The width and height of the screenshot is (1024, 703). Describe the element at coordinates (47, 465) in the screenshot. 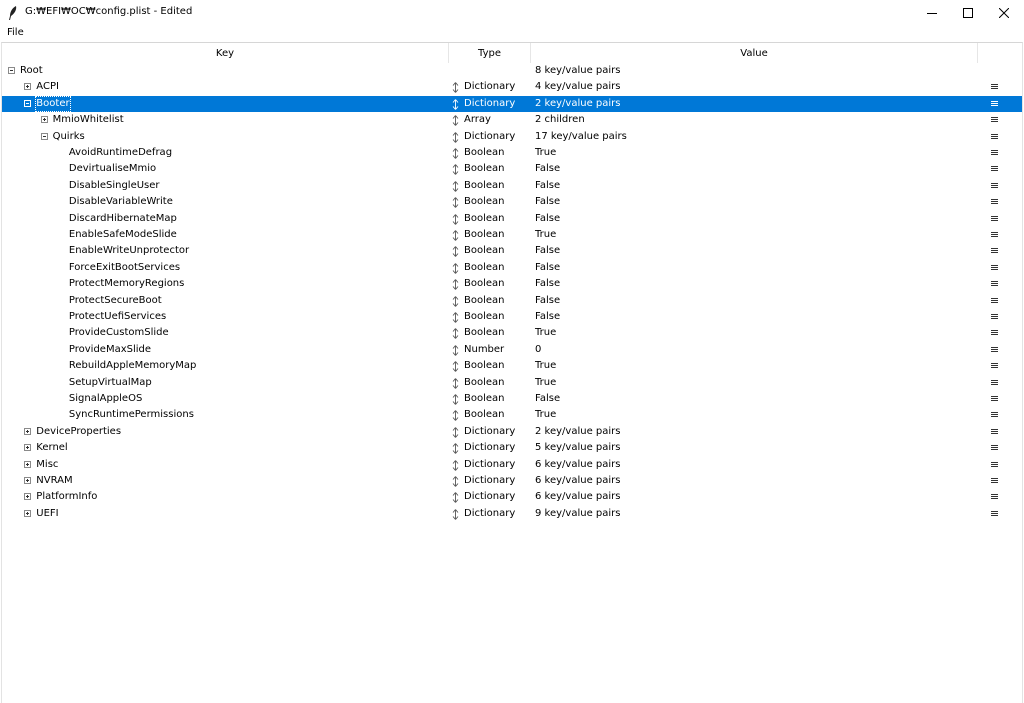

I see `row-key: Misc` at that location.